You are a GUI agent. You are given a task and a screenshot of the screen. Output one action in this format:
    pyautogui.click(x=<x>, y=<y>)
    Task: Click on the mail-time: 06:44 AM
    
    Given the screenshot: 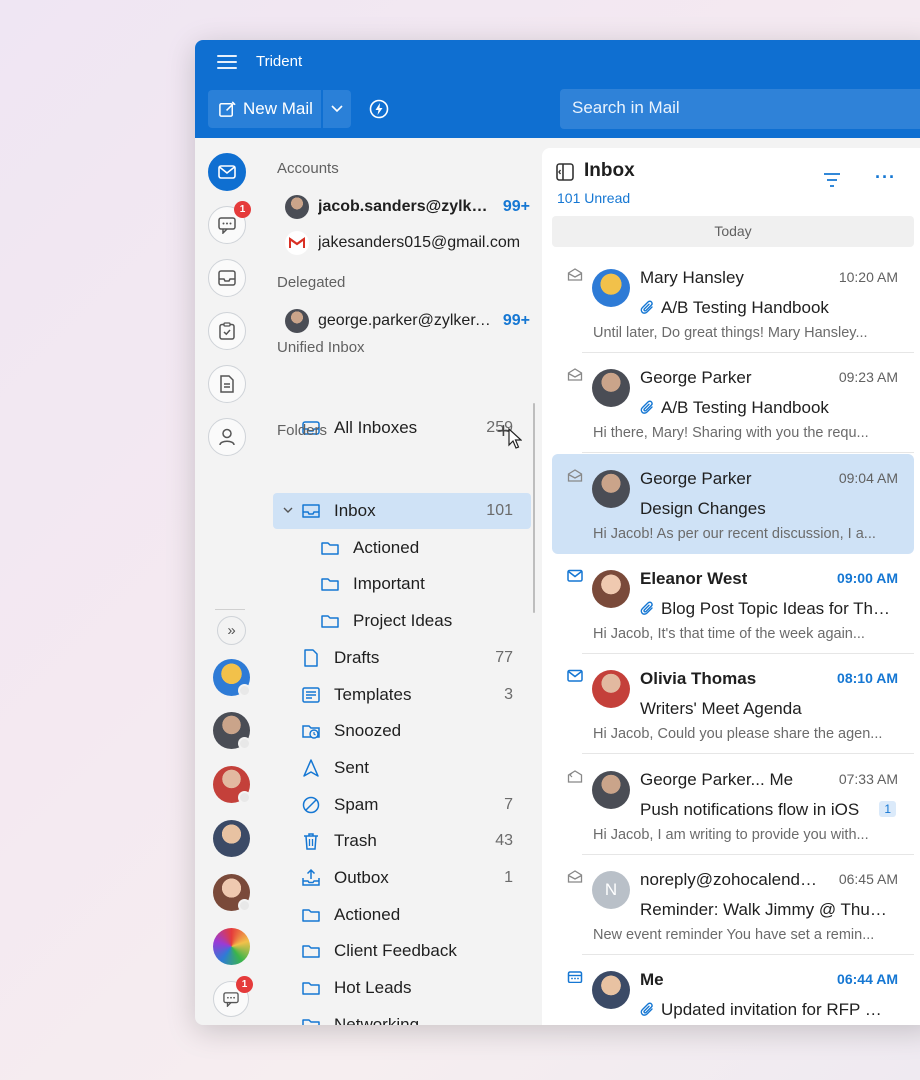 What is the action you would take?
    pyautogui.click(x=867, y=979)
    